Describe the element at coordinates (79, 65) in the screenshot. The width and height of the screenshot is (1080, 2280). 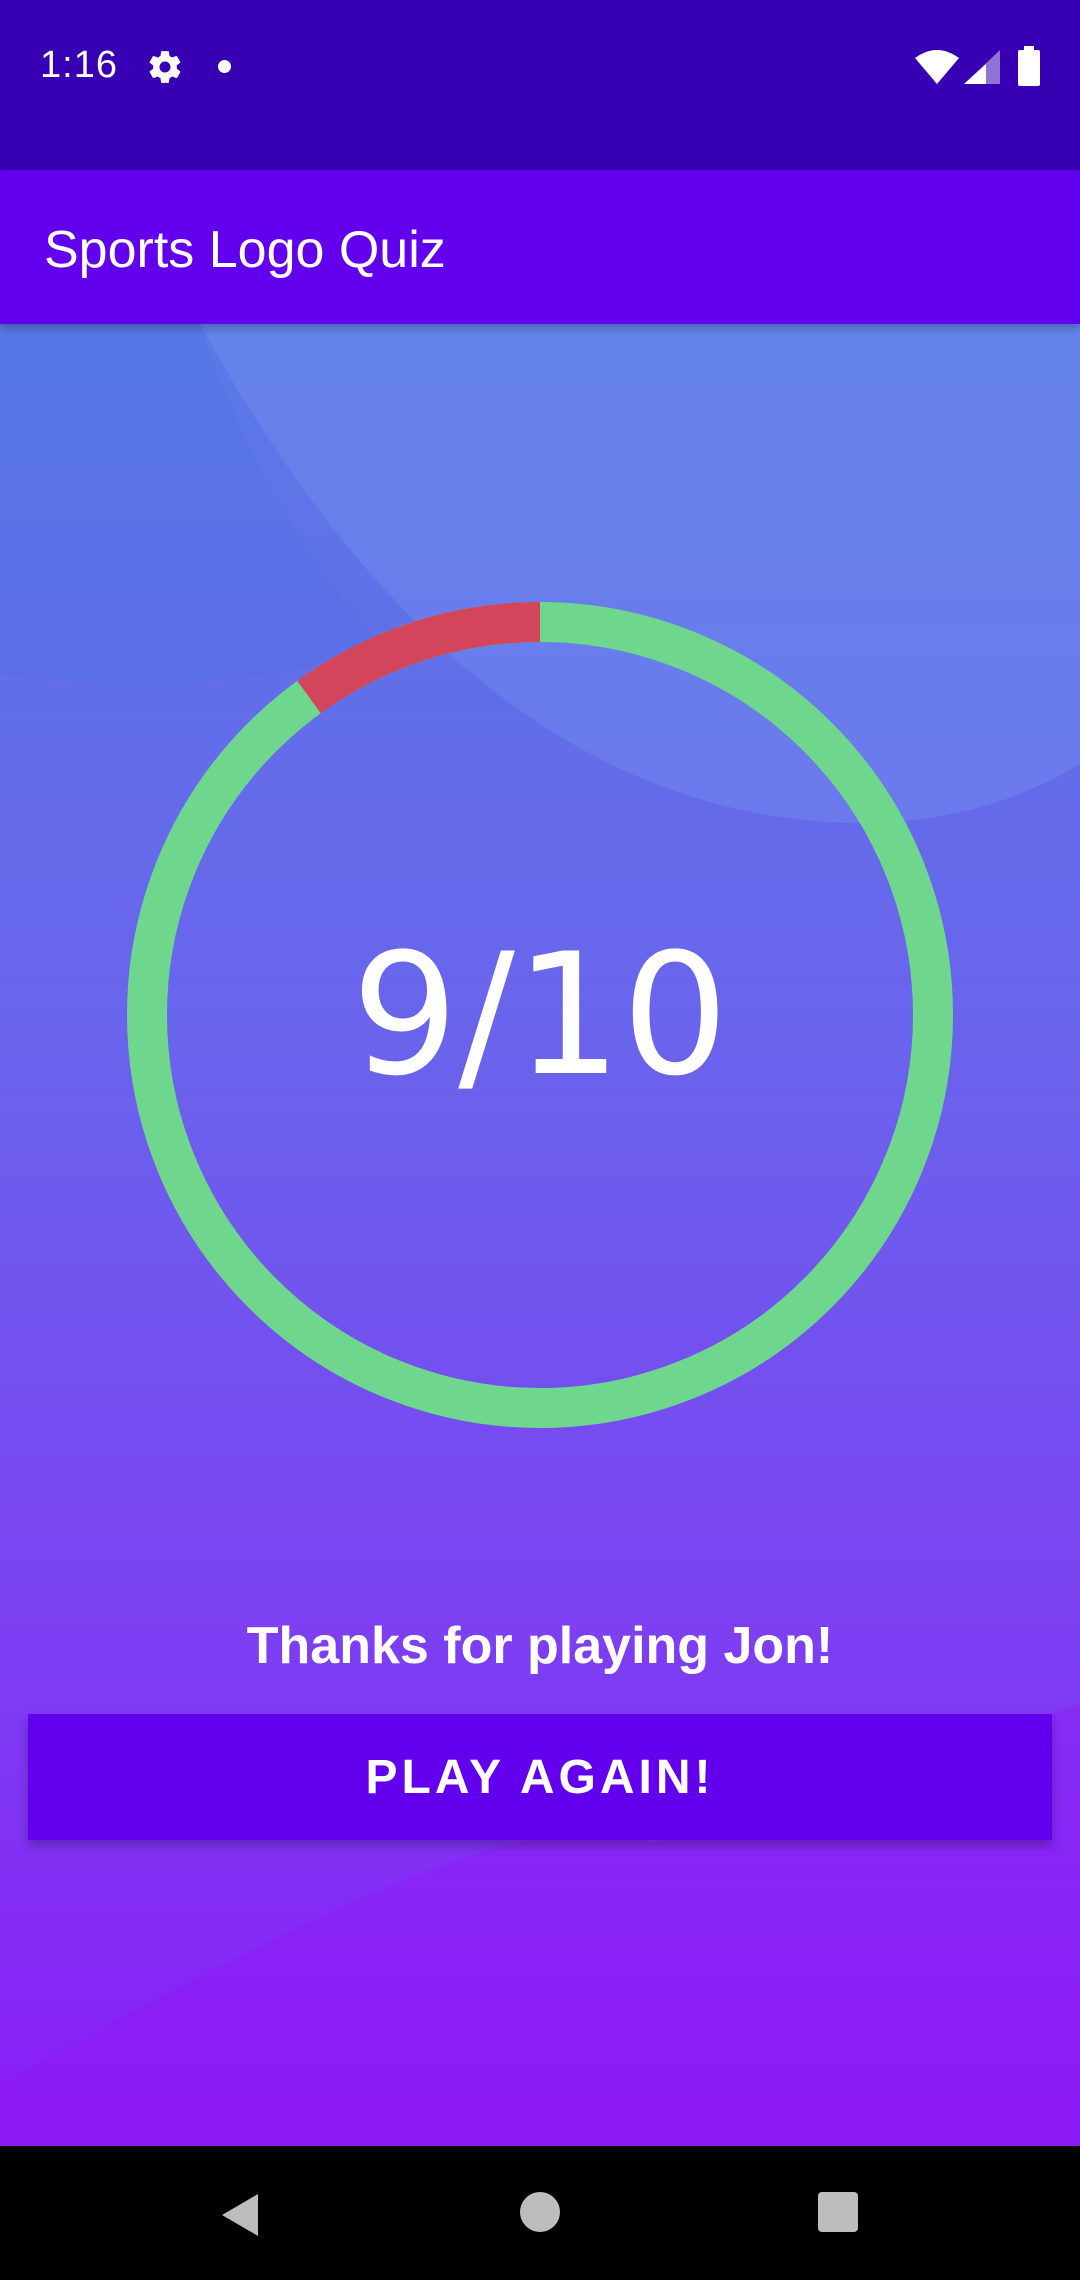
I see `status-time: 1:16` at that location.